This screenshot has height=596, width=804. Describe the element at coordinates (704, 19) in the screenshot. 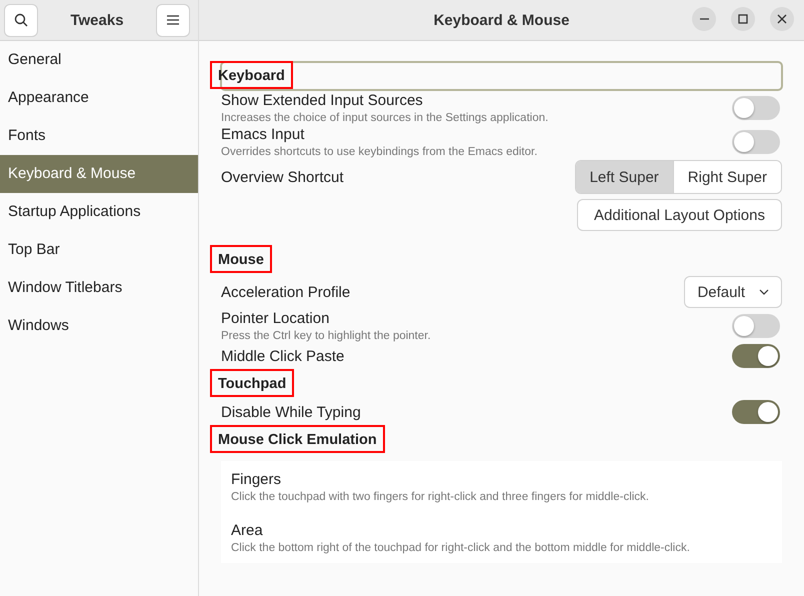

I see `minimize-icon` at that location.